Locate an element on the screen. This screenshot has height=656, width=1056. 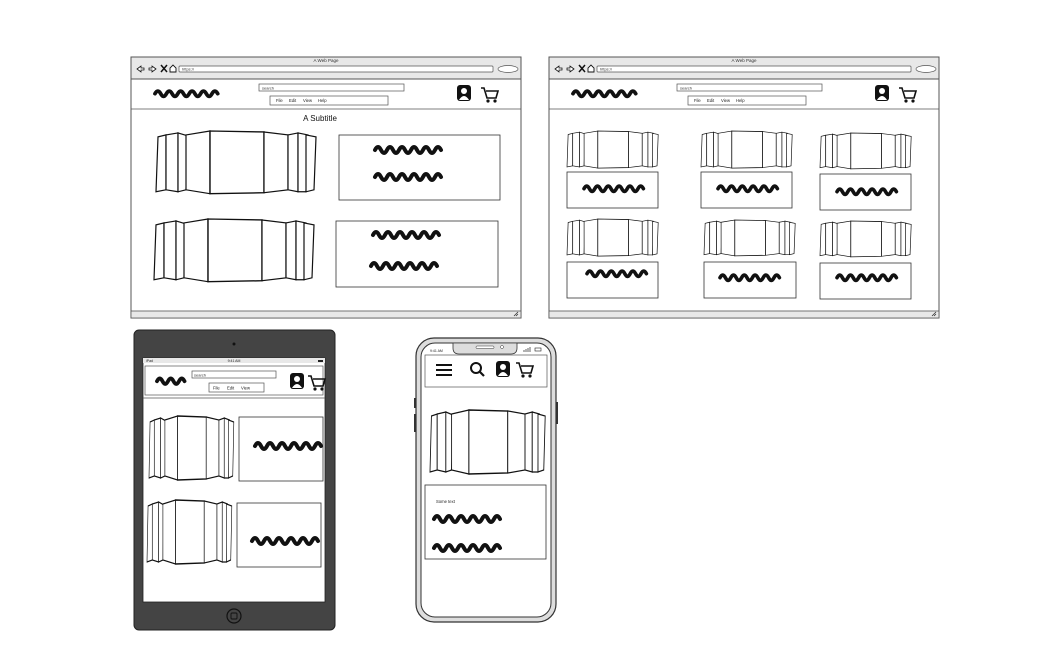
tablet-mockup: iPad 9:41 AM search File Edit View is located at coordinates (234, 480).